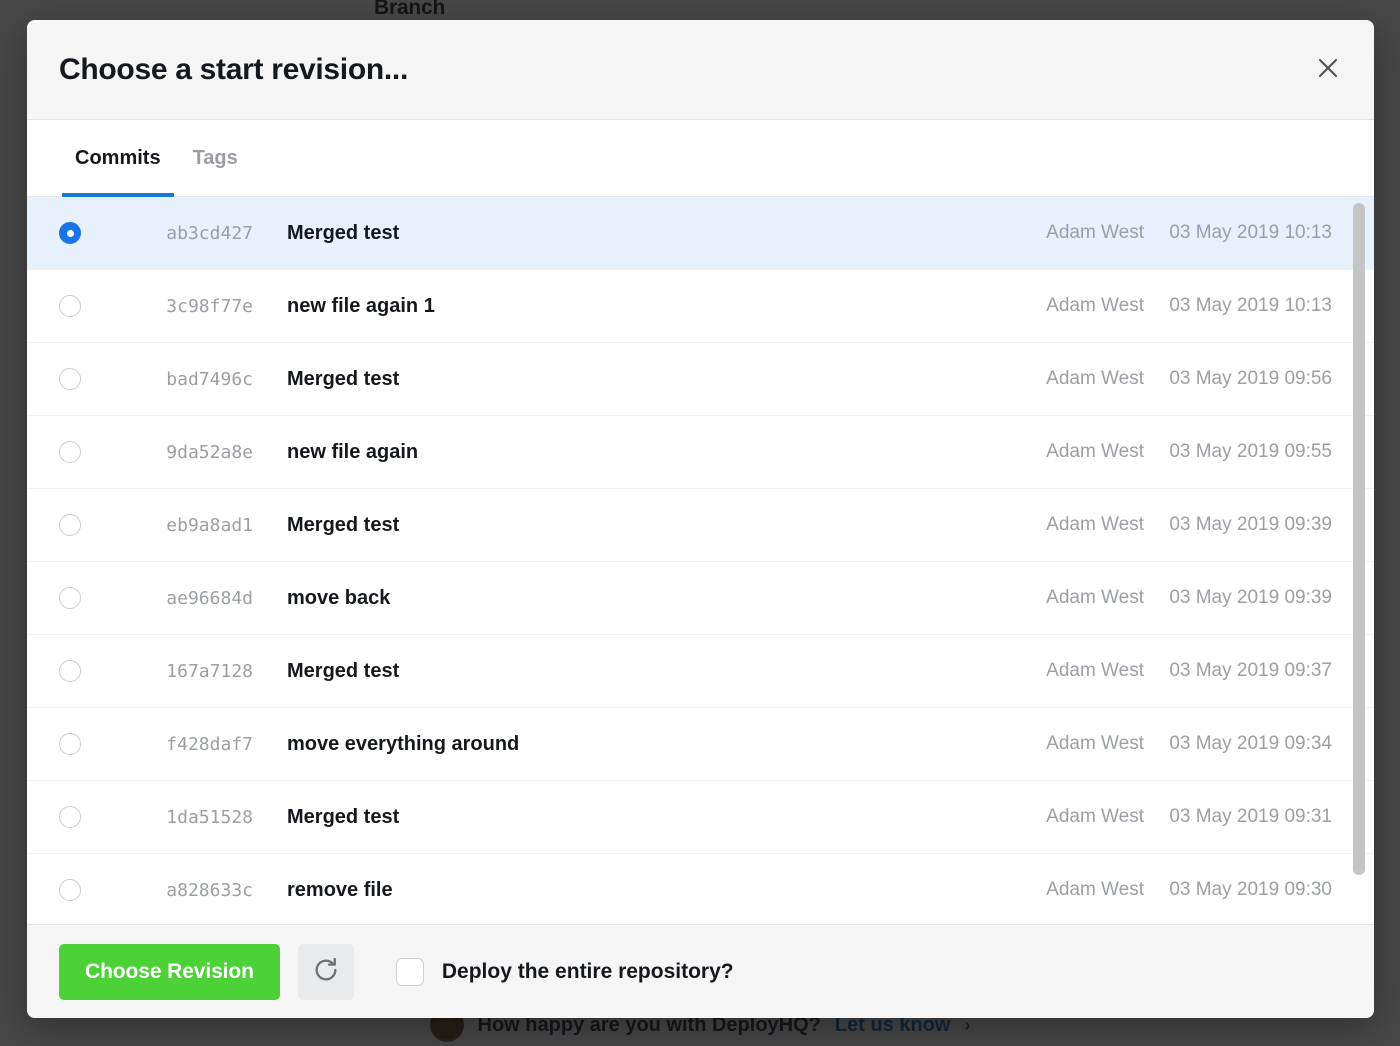  What do you see at coordinates (1250, 378) in the screenshot?
I see `commit-date: 03 May 2019 09:56` at bounding box center [1250, 378].